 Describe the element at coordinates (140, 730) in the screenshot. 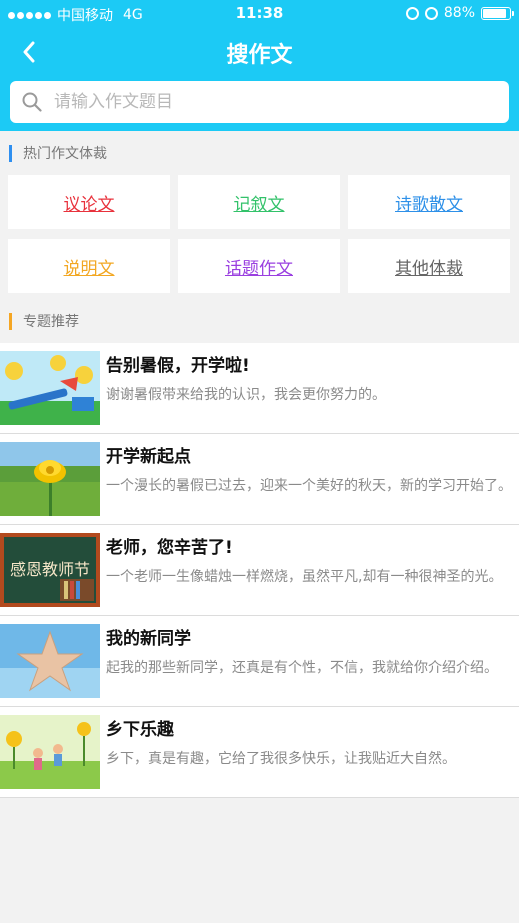

I see `topic-title: 乡下乐趣` at that location.